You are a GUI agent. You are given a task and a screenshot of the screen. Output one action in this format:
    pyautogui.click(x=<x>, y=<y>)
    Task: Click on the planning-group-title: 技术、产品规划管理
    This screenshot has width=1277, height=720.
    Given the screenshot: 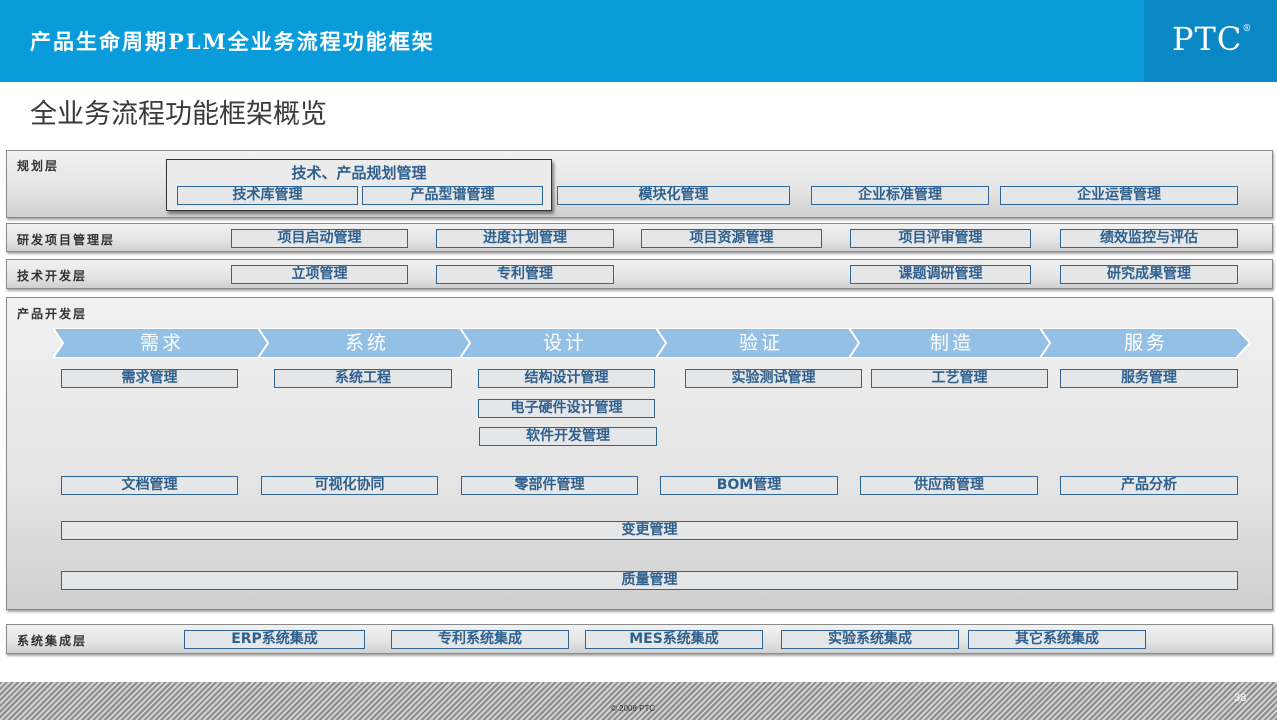 What is the action you would take?
    pyautogui.click(x=359, y=173)
    